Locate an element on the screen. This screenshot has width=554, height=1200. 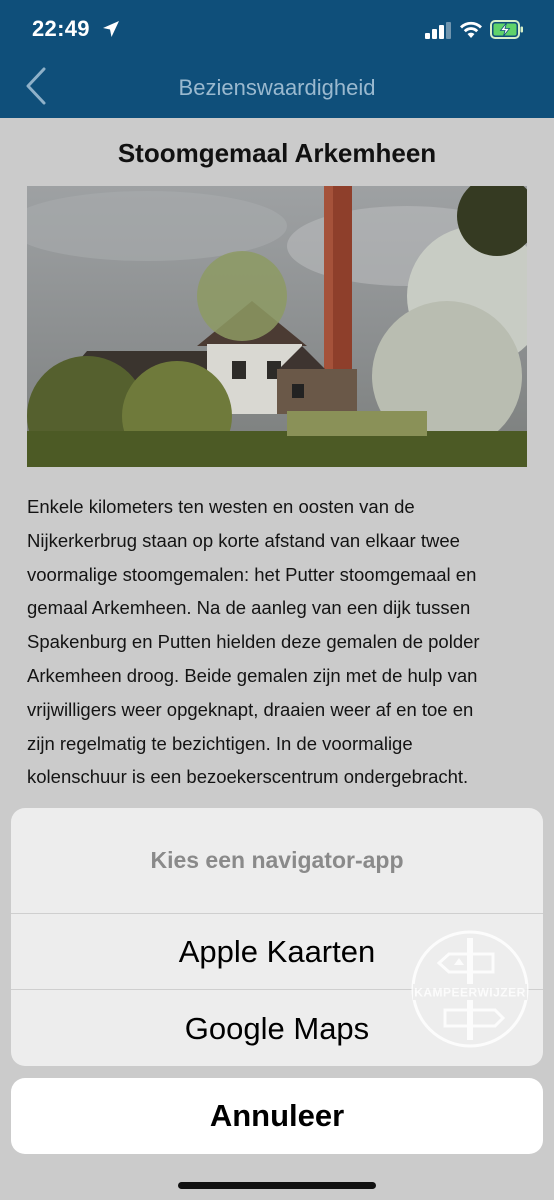
nav-title: Bezienswaardigheid is located at coordinates (277, 87).